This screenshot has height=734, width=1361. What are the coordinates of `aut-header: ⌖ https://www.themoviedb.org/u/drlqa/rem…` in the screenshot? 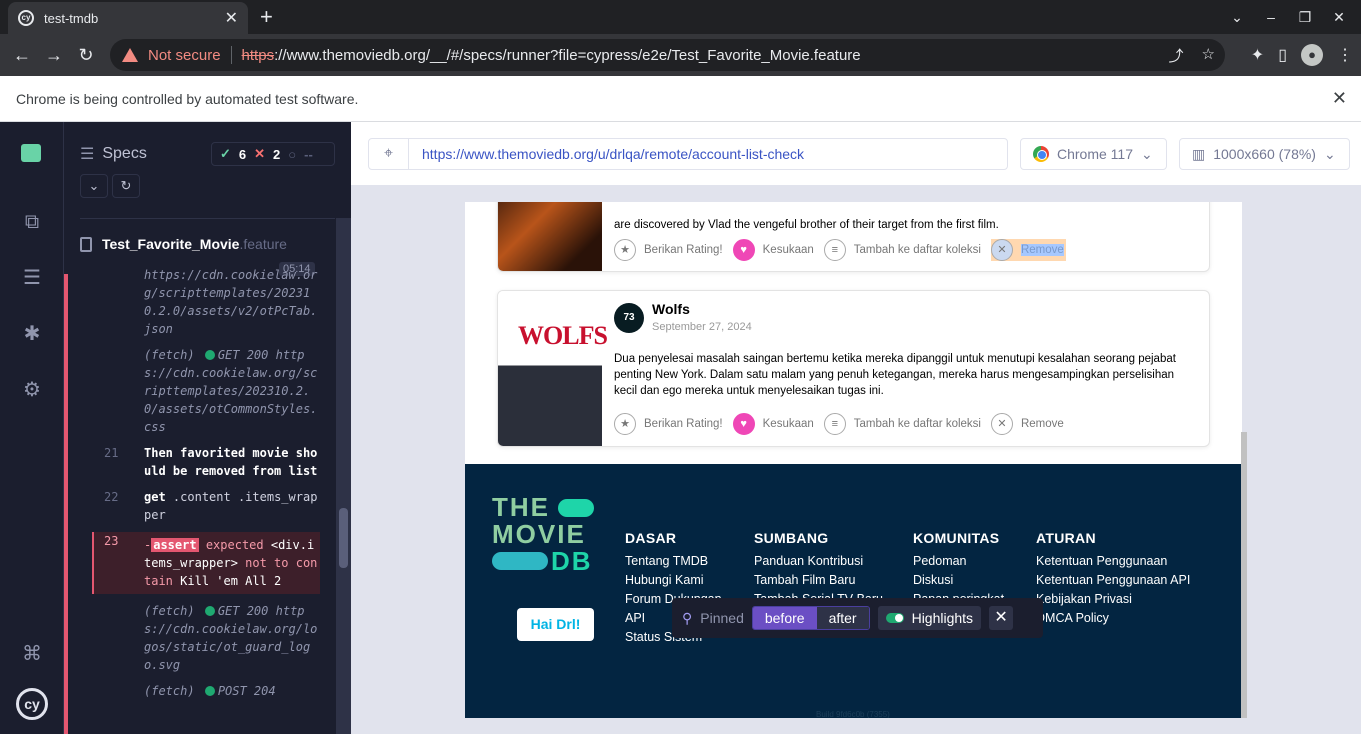 It's located at (856, 154).